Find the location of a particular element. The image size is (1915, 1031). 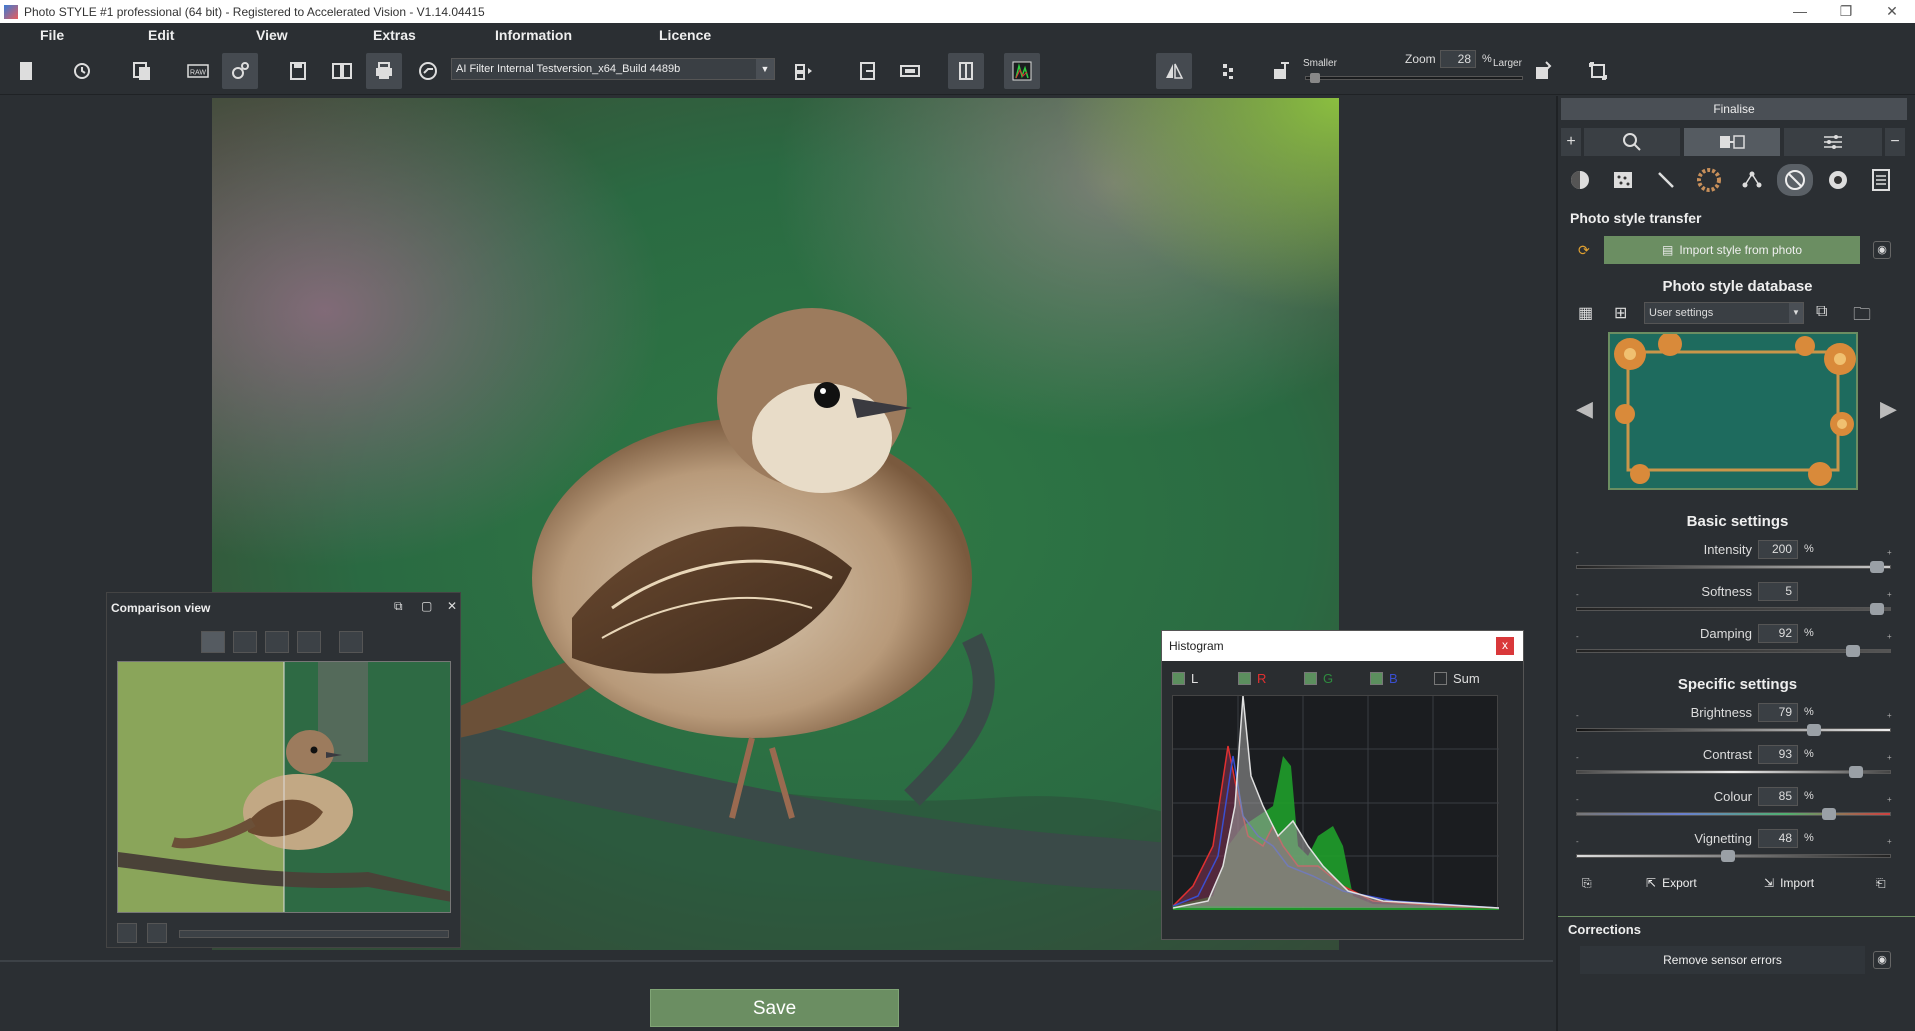

compare-before-icon is located at coordinates (127, 933).